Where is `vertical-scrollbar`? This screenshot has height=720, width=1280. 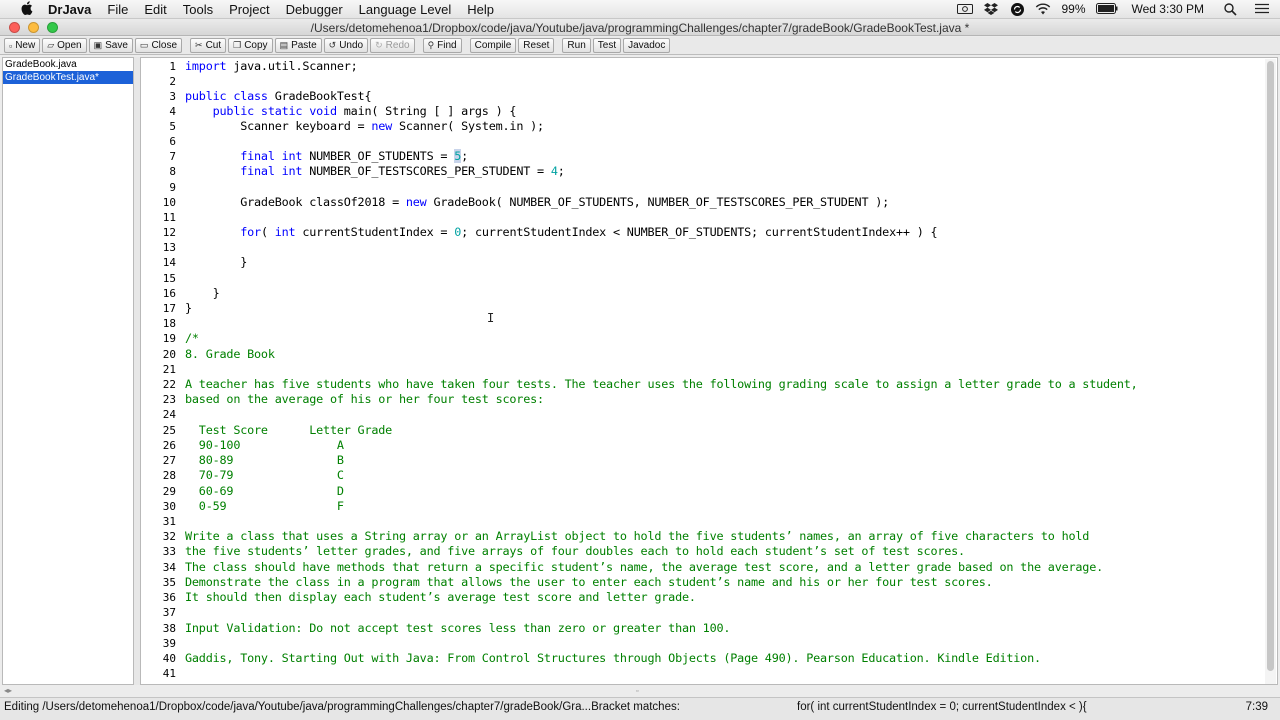 vertical-scrollbar is located at coordinates (1270, 371).